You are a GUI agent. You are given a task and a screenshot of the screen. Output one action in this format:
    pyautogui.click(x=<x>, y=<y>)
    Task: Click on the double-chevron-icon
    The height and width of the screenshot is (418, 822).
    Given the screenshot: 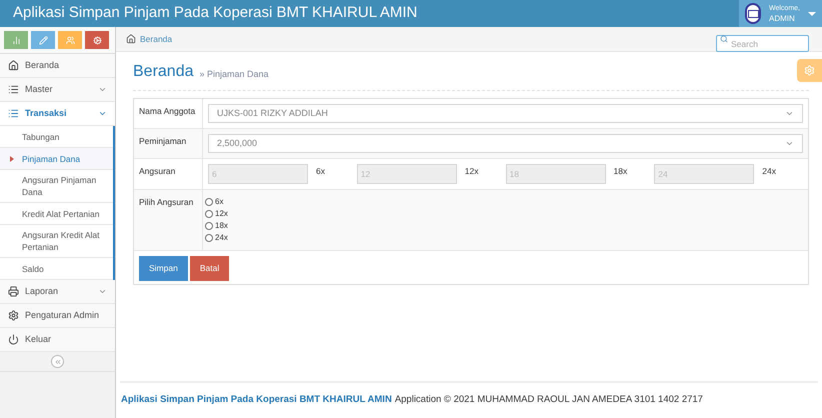 What is the action you would take?
    pyautogui.click(x=58, y=362)
    